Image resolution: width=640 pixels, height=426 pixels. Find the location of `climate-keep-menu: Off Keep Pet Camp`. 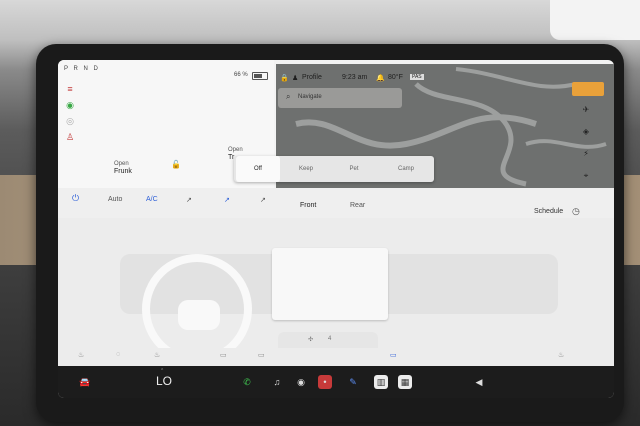

climate-keep-menu: Off Keep Pet Camp is located at coordinates (334, 169).